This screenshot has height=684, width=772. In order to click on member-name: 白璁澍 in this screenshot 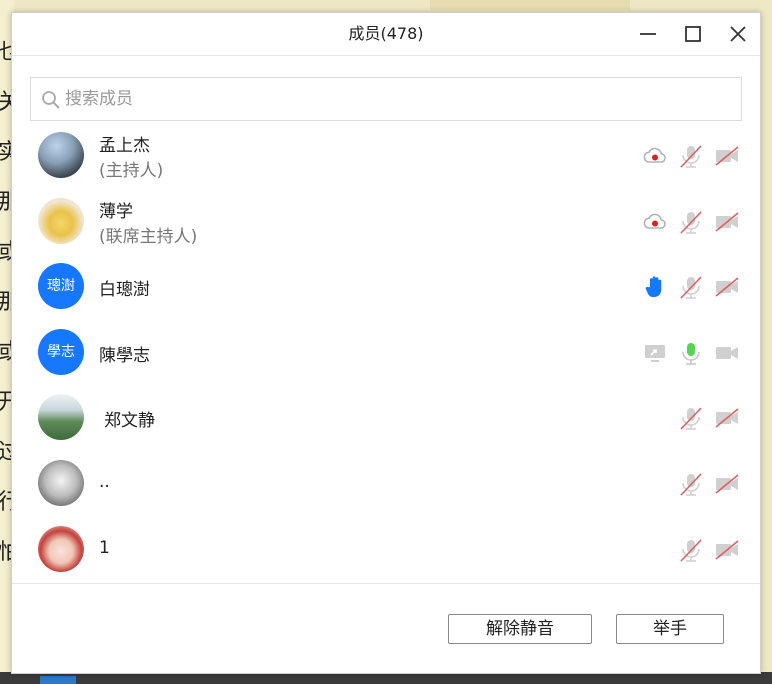, I will do `click(124, 290)`.